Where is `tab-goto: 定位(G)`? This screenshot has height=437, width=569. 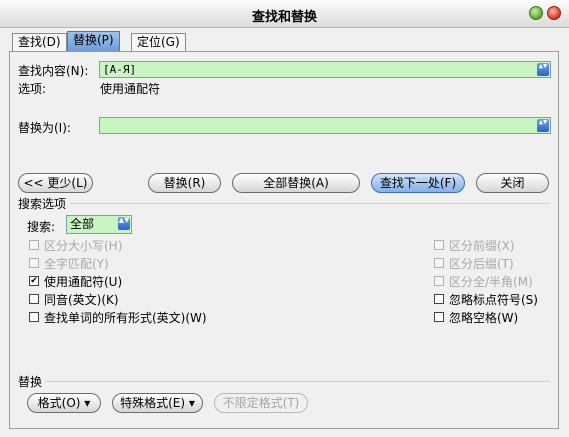
tab-goto: 定位(G) is located at coordinates (158, 42).